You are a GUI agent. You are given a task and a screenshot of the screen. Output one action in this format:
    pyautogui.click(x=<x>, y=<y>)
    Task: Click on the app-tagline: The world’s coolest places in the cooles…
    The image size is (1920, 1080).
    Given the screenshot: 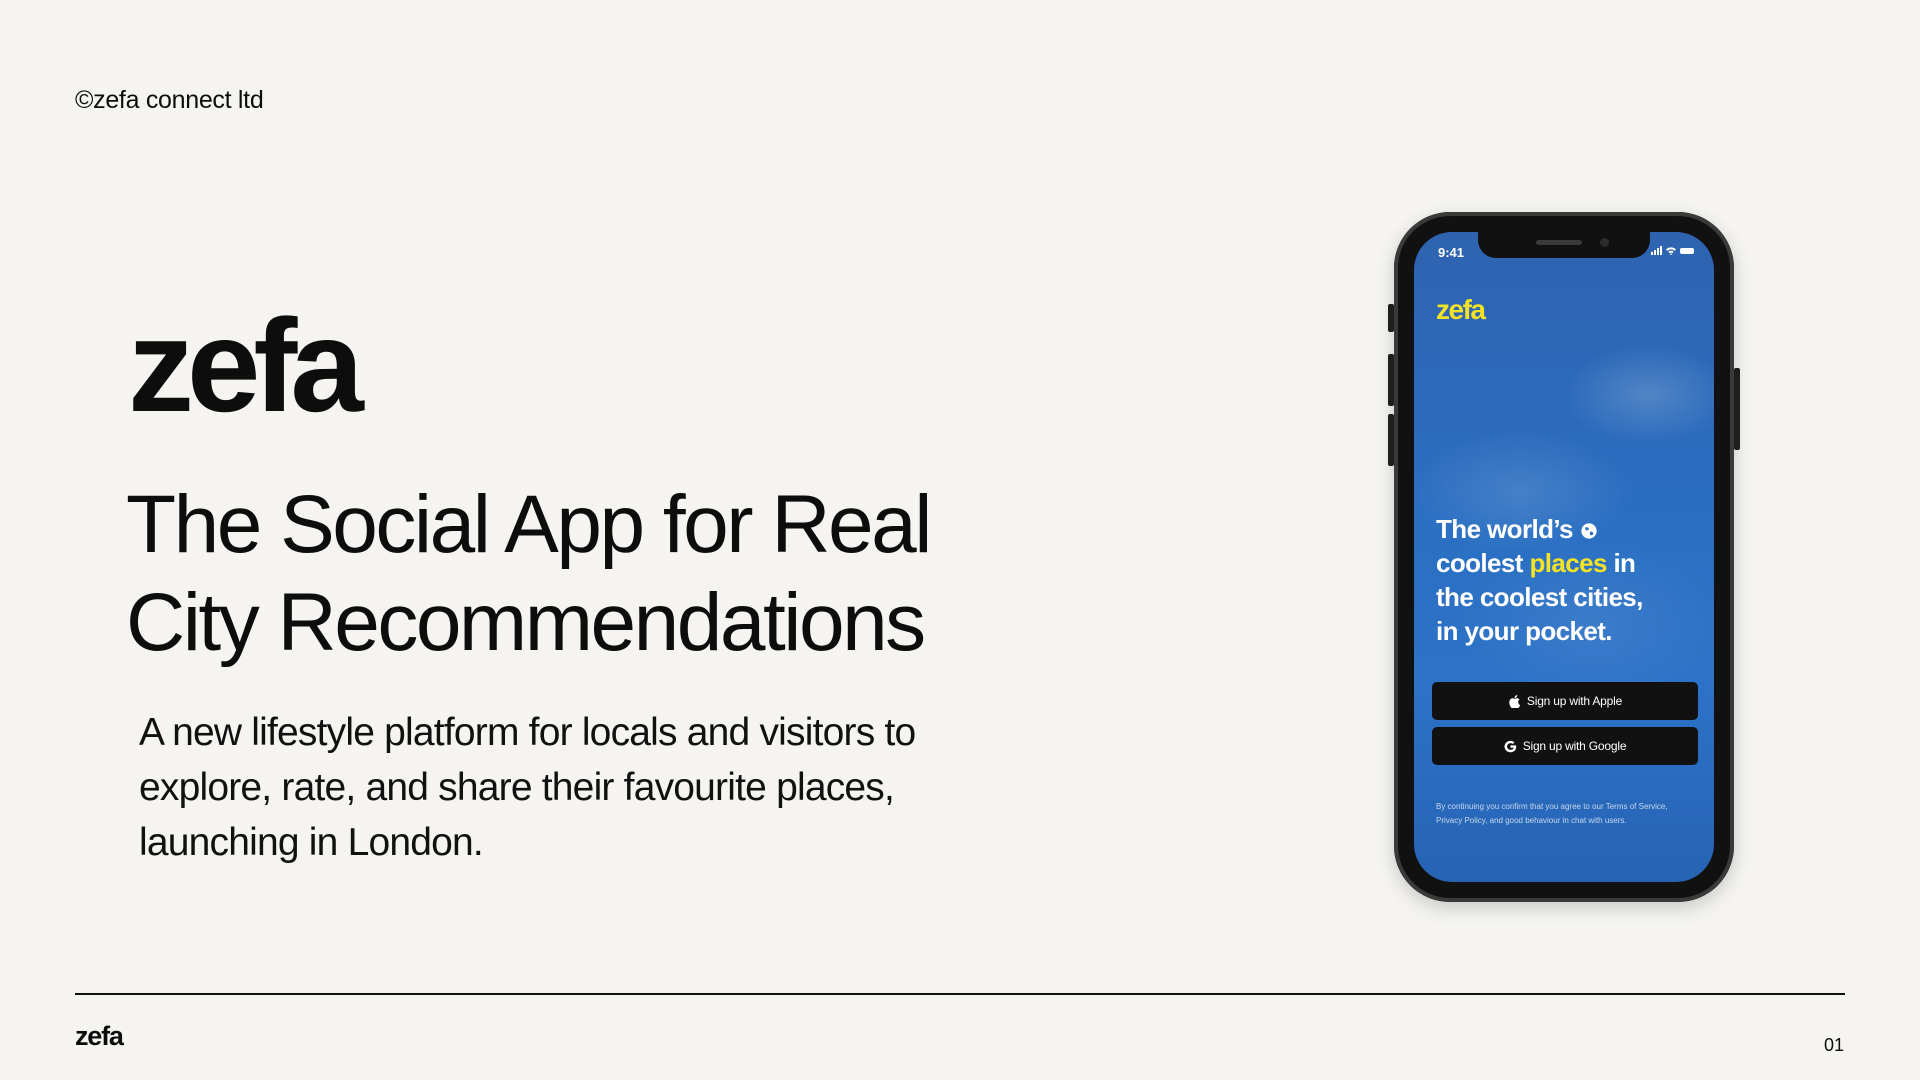 What is the action you would take?
    pyautogui.click(x=1551, y=580)
    